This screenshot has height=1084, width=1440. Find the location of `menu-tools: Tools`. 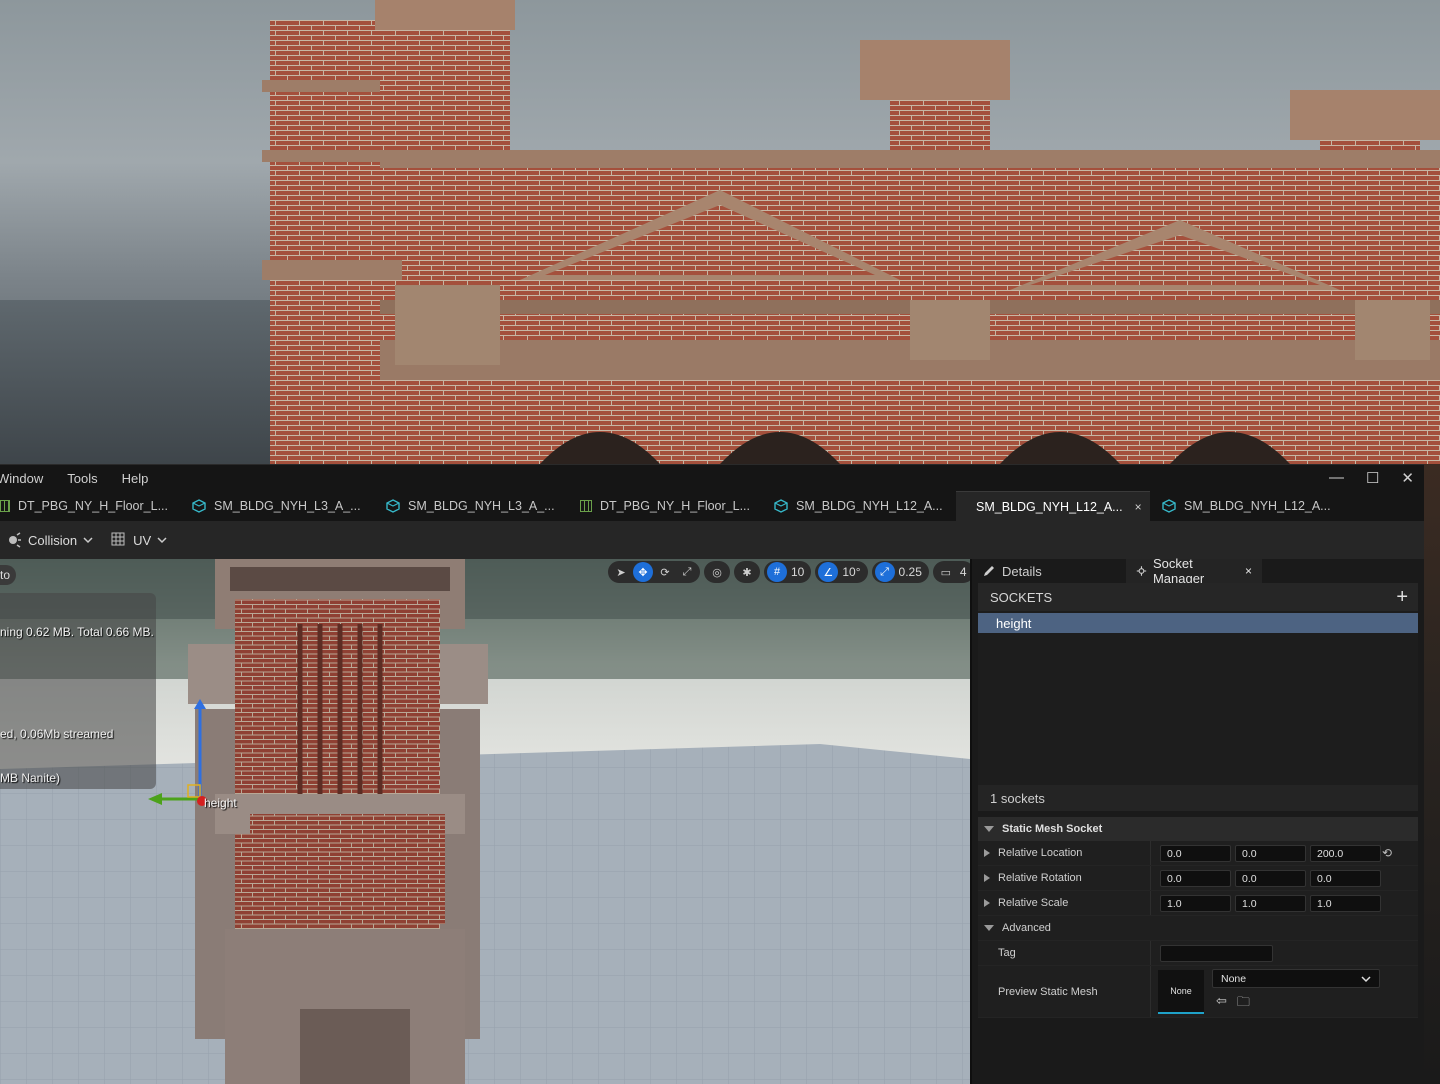

menu-tools: Tools is located at coordinates (82, 478).